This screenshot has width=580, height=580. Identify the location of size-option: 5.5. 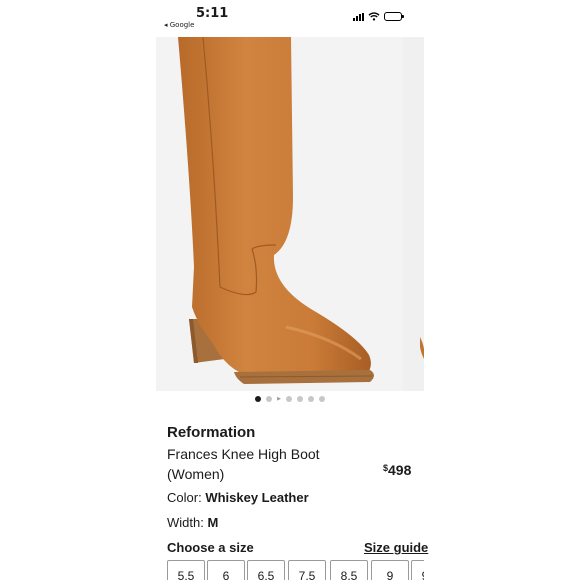
(186, 570).